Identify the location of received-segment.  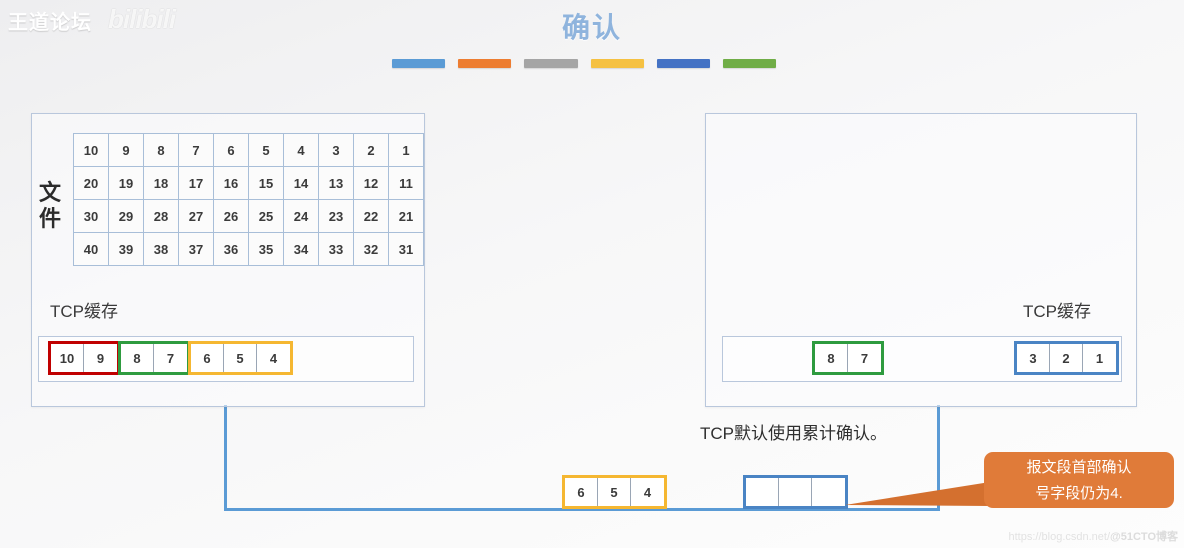
(795, 492).